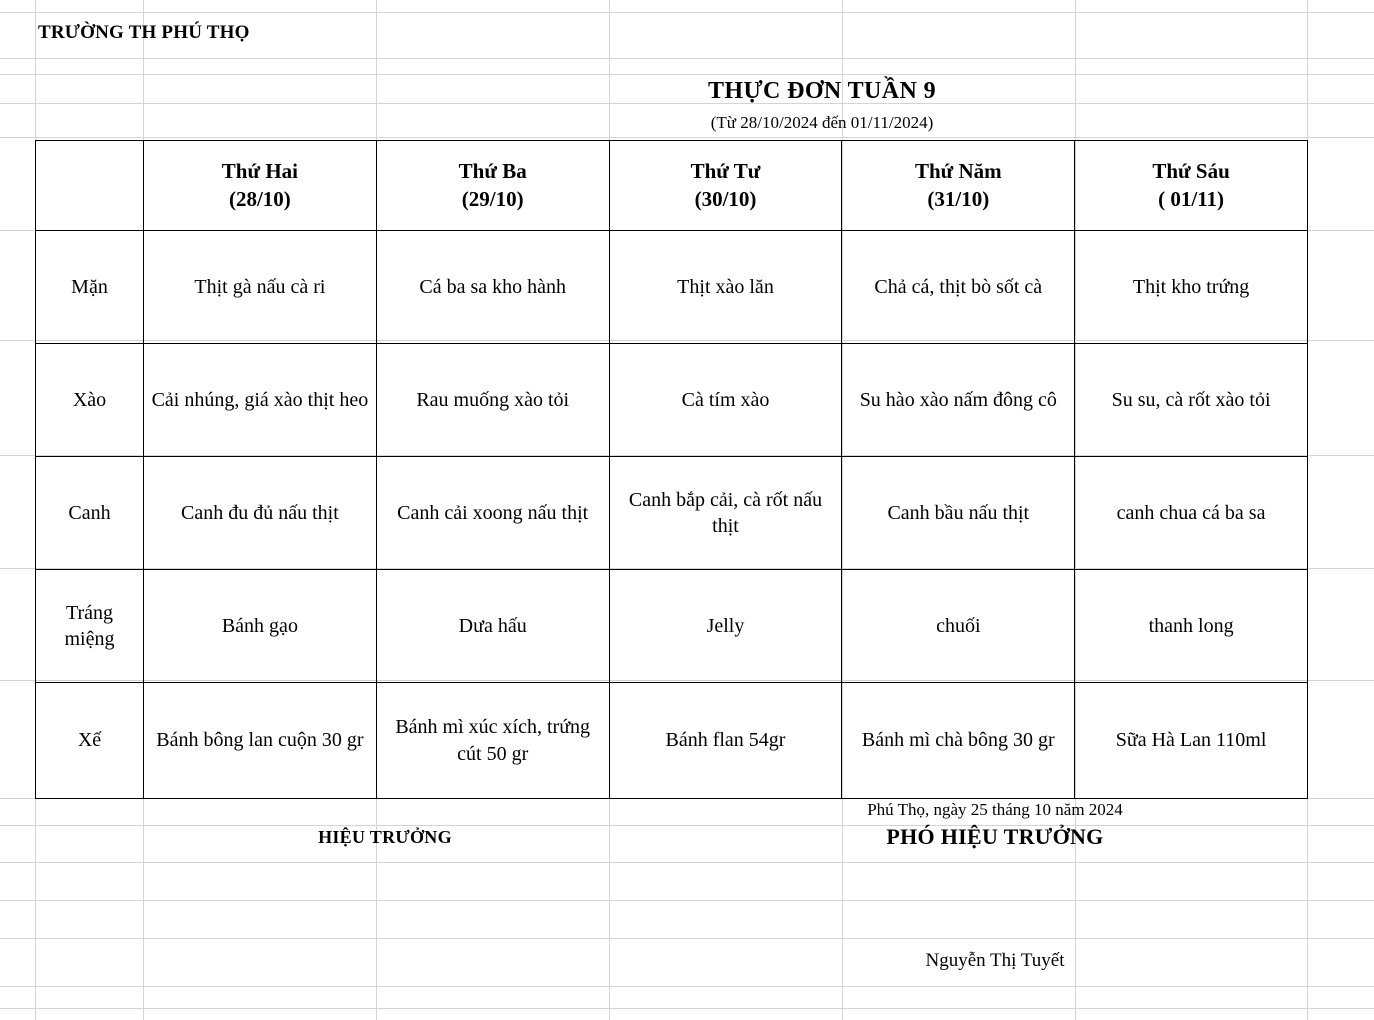 This screenshot has width=1374, height=1020. I want to click on row-label-xao: Xào, so click(89, 400).